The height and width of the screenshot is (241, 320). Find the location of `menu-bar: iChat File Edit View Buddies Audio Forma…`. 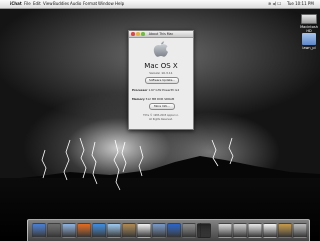

menu-bar: iChat File Edit View Buddies Audio Forma… is located at coordinates (160, 4).